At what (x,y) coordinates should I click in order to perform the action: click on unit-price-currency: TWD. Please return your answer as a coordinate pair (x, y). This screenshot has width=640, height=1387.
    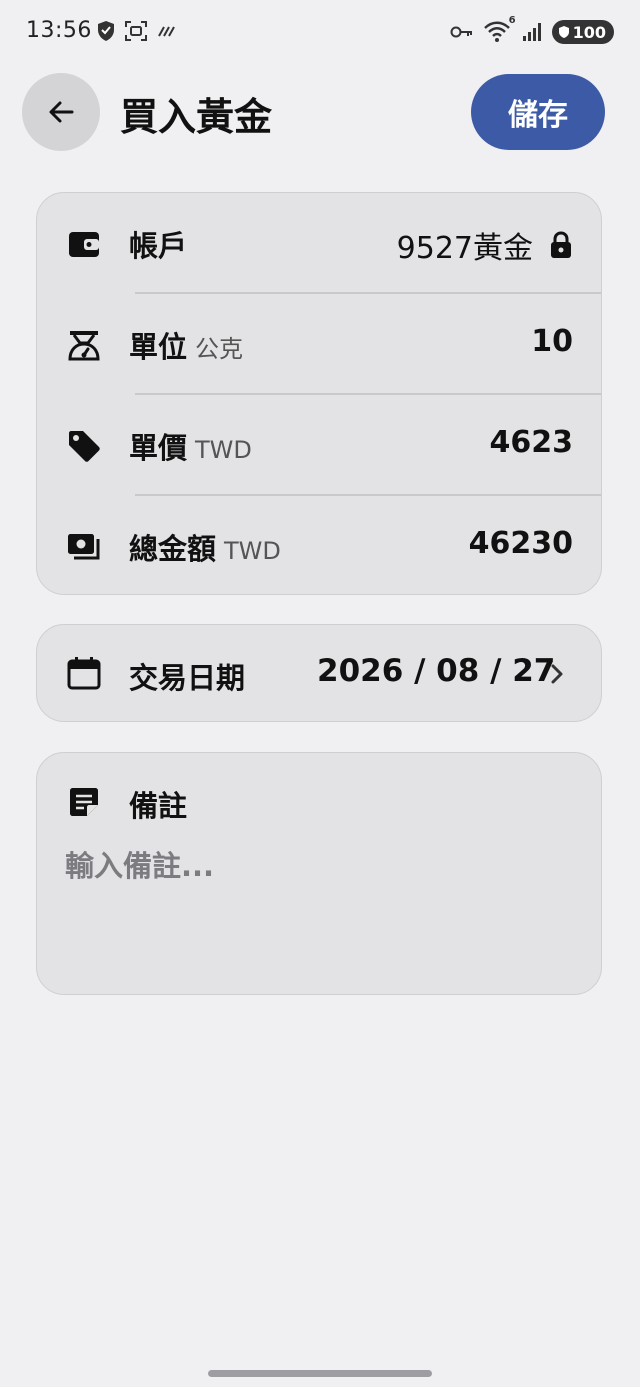
    Looking at the image, I should click on (223, 450).